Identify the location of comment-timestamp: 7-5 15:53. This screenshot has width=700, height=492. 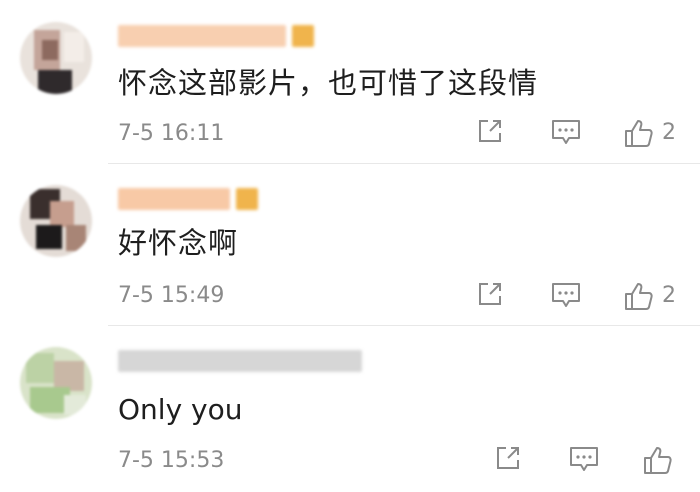
(171, 460).